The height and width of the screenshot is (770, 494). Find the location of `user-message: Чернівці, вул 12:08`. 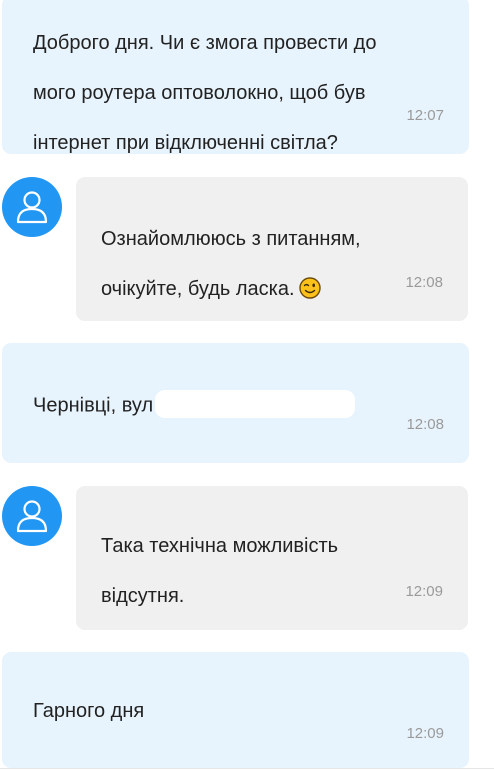

user-message: Чернівці, вул 12:08 is located at coordinates (235, 403).